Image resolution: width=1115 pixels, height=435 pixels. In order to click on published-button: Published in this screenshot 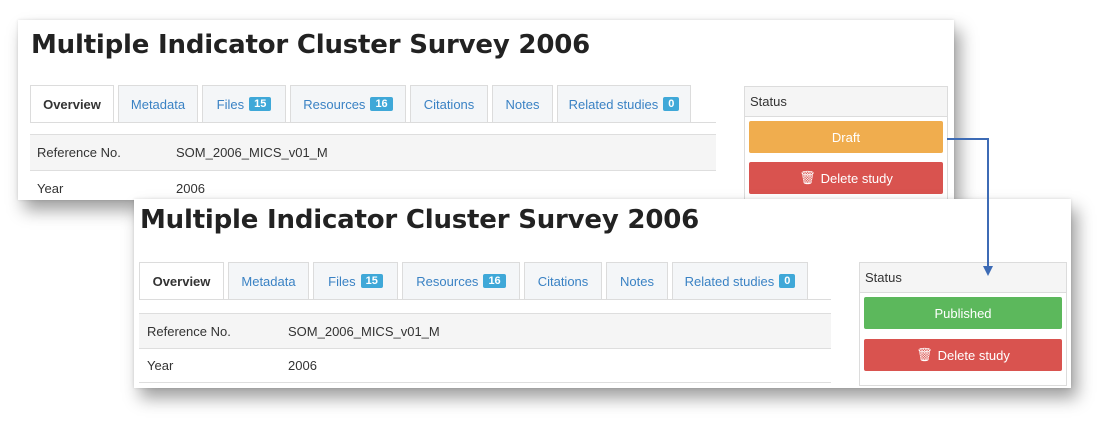, I will do `click(963, 313)`.